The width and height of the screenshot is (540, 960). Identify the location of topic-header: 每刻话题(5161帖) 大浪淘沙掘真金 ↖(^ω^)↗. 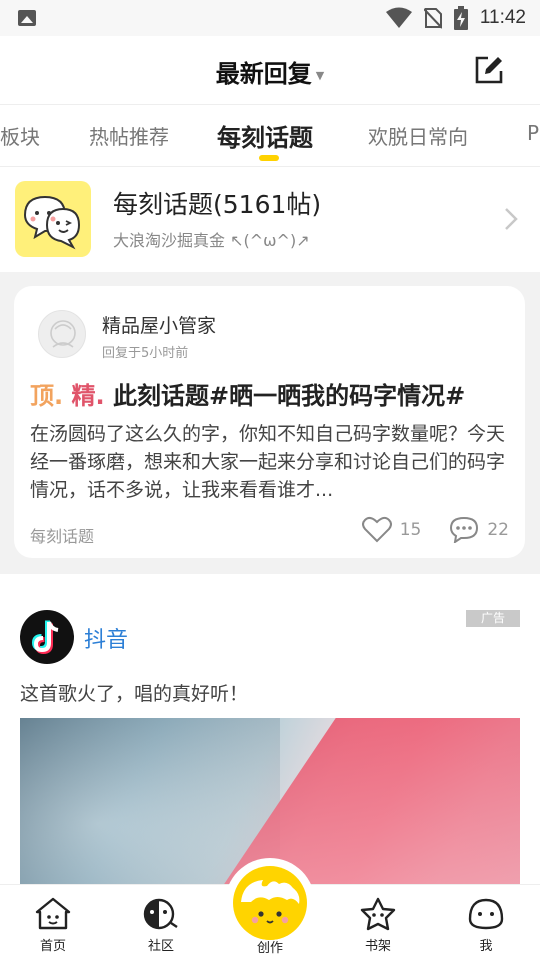
(270, 219).